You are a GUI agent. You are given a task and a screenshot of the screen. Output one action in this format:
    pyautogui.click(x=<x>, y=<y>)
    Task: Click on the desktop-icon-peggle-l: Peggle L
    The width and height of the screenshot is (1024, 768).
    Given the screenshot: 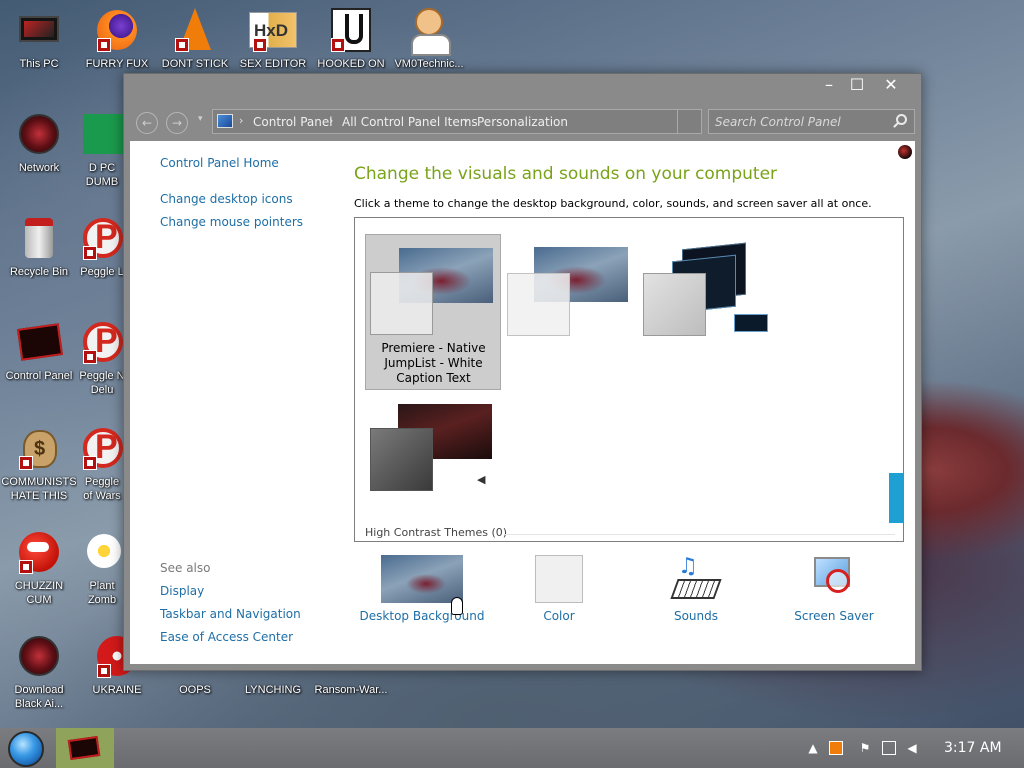 What is the action you would take?
    pyautogui.click(x=102, y=246)
    